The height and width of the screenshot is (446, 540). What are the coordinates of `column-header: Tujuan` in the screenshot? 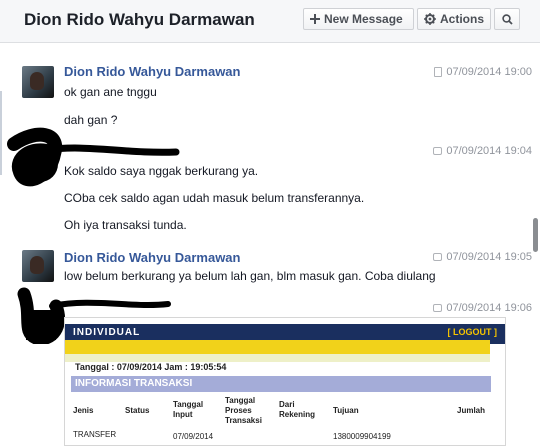 It's located at (346, 410).